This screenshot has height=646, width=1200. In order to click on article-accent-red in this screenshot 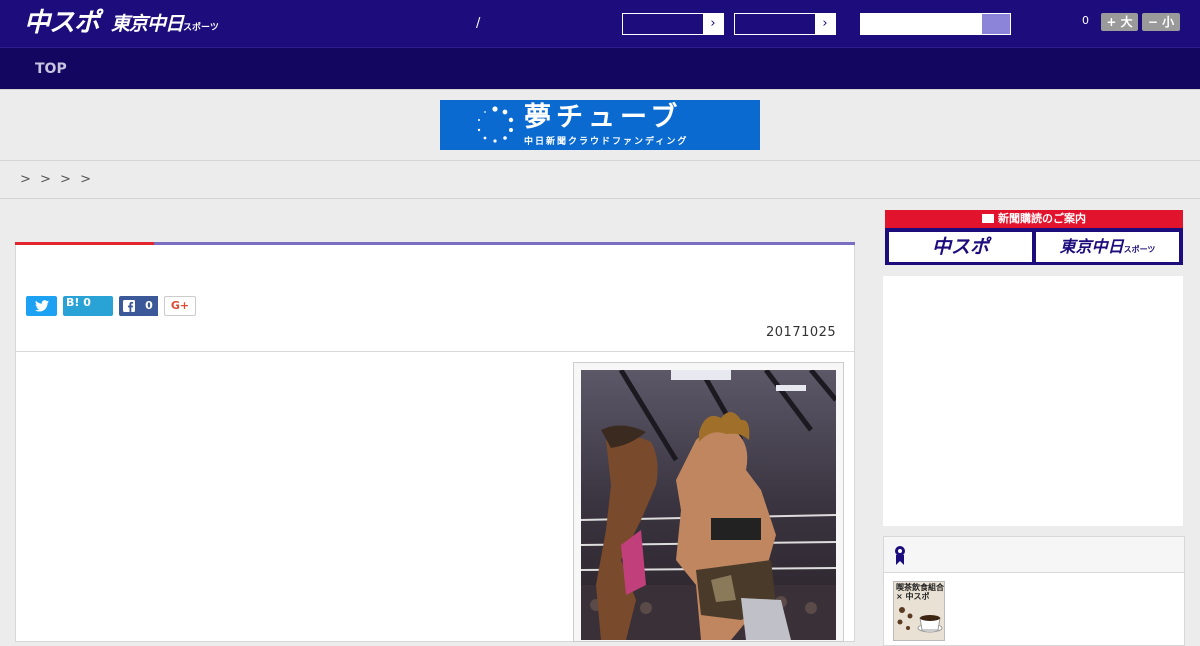, I will do `click(84, 243)`.